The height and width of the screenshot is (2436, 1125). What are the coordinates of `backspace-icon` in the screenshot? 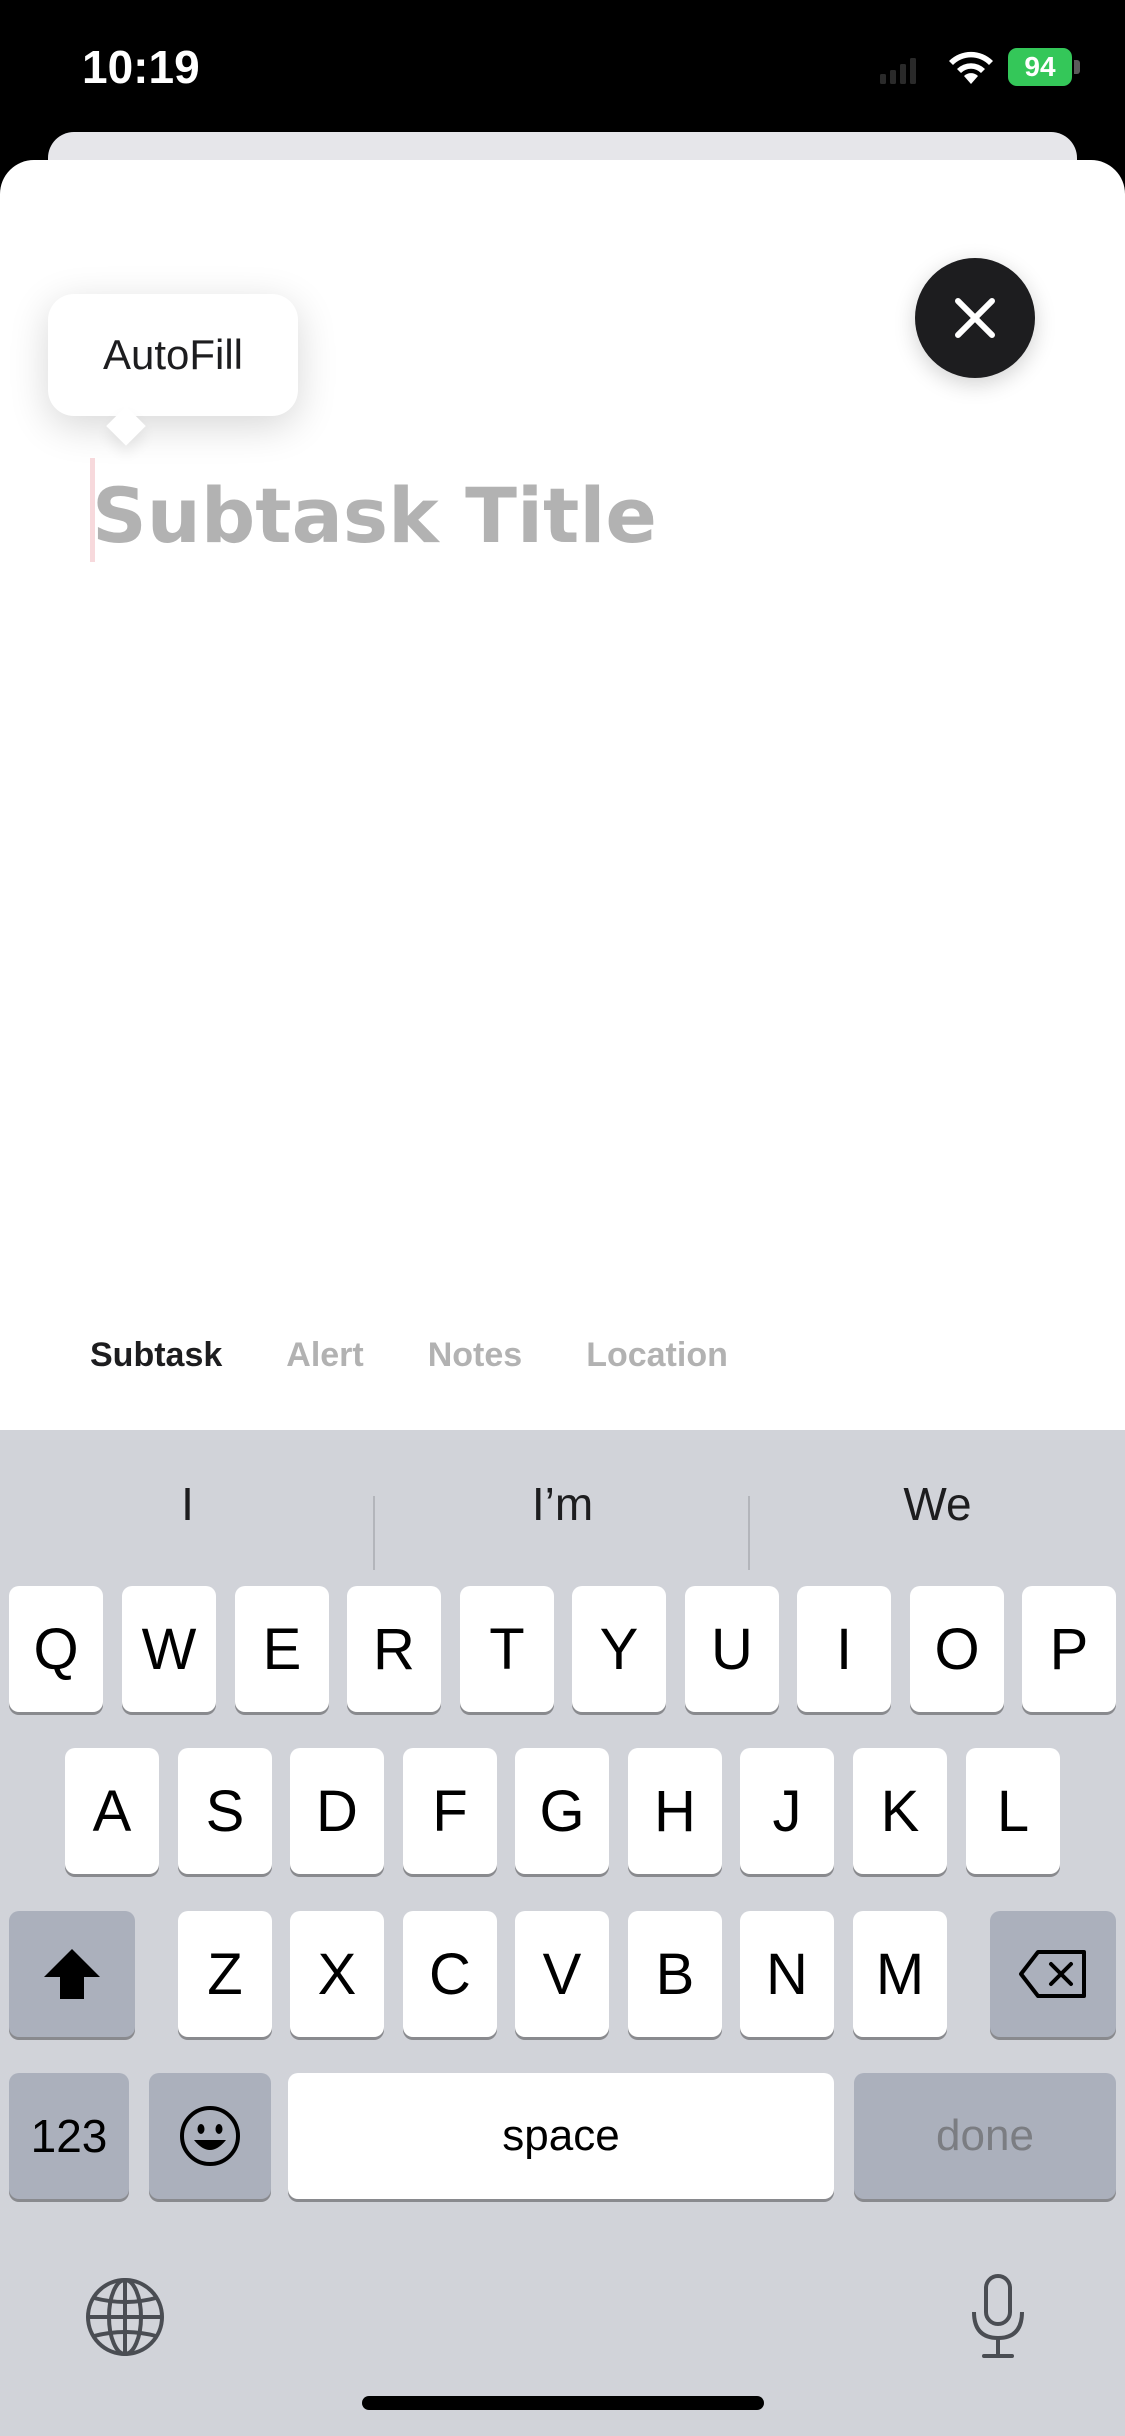 It's located at (1052, 1974).